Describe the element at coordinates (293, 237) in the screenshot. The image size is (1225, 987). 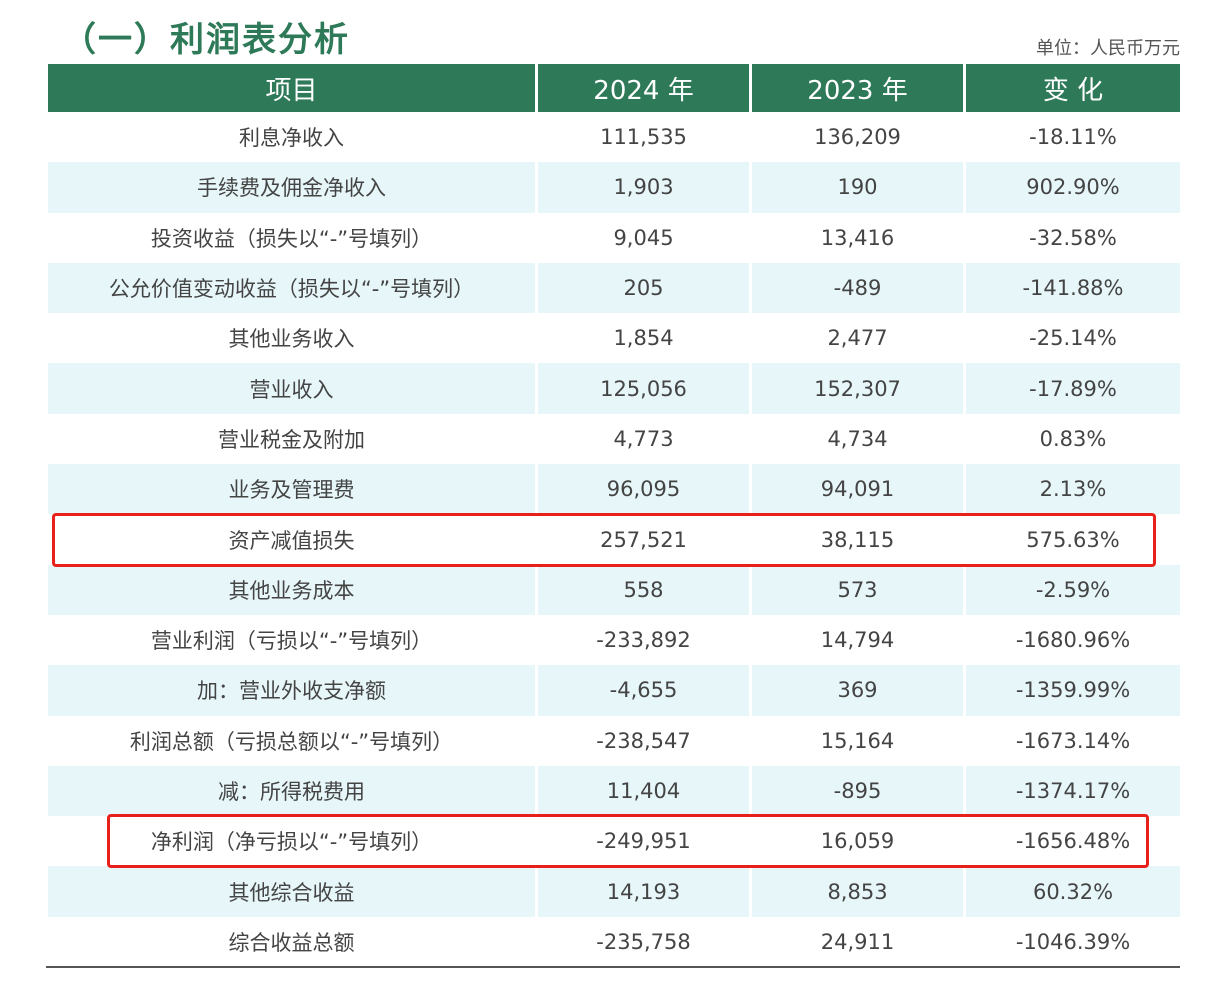
I see `row-label: 投资收益（损失以“-”号填列）` at that location.